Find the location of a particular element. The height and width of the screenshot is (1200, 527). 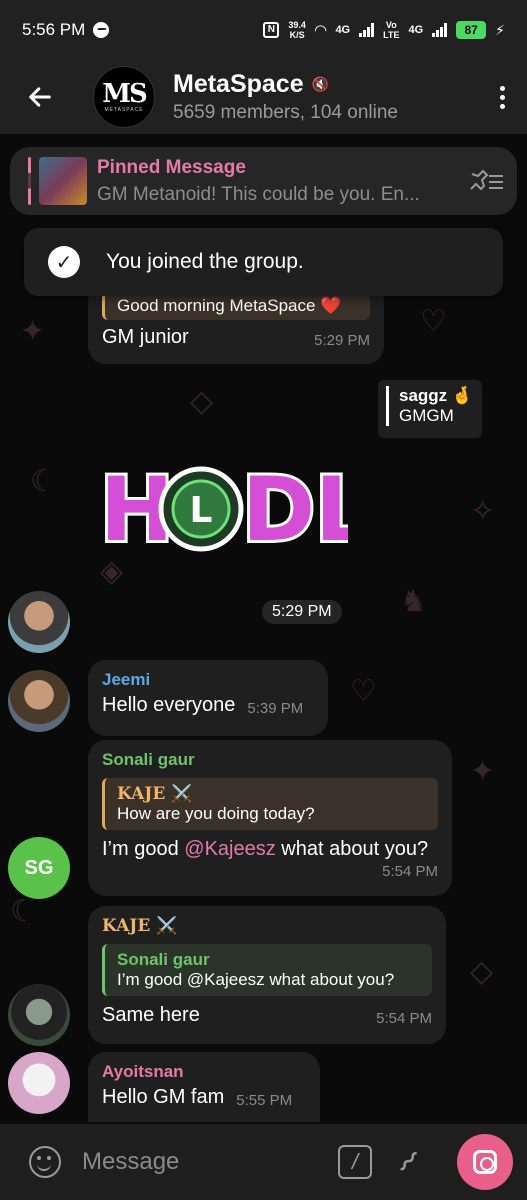

emoji-icon is located at coordinates (45, 1162).